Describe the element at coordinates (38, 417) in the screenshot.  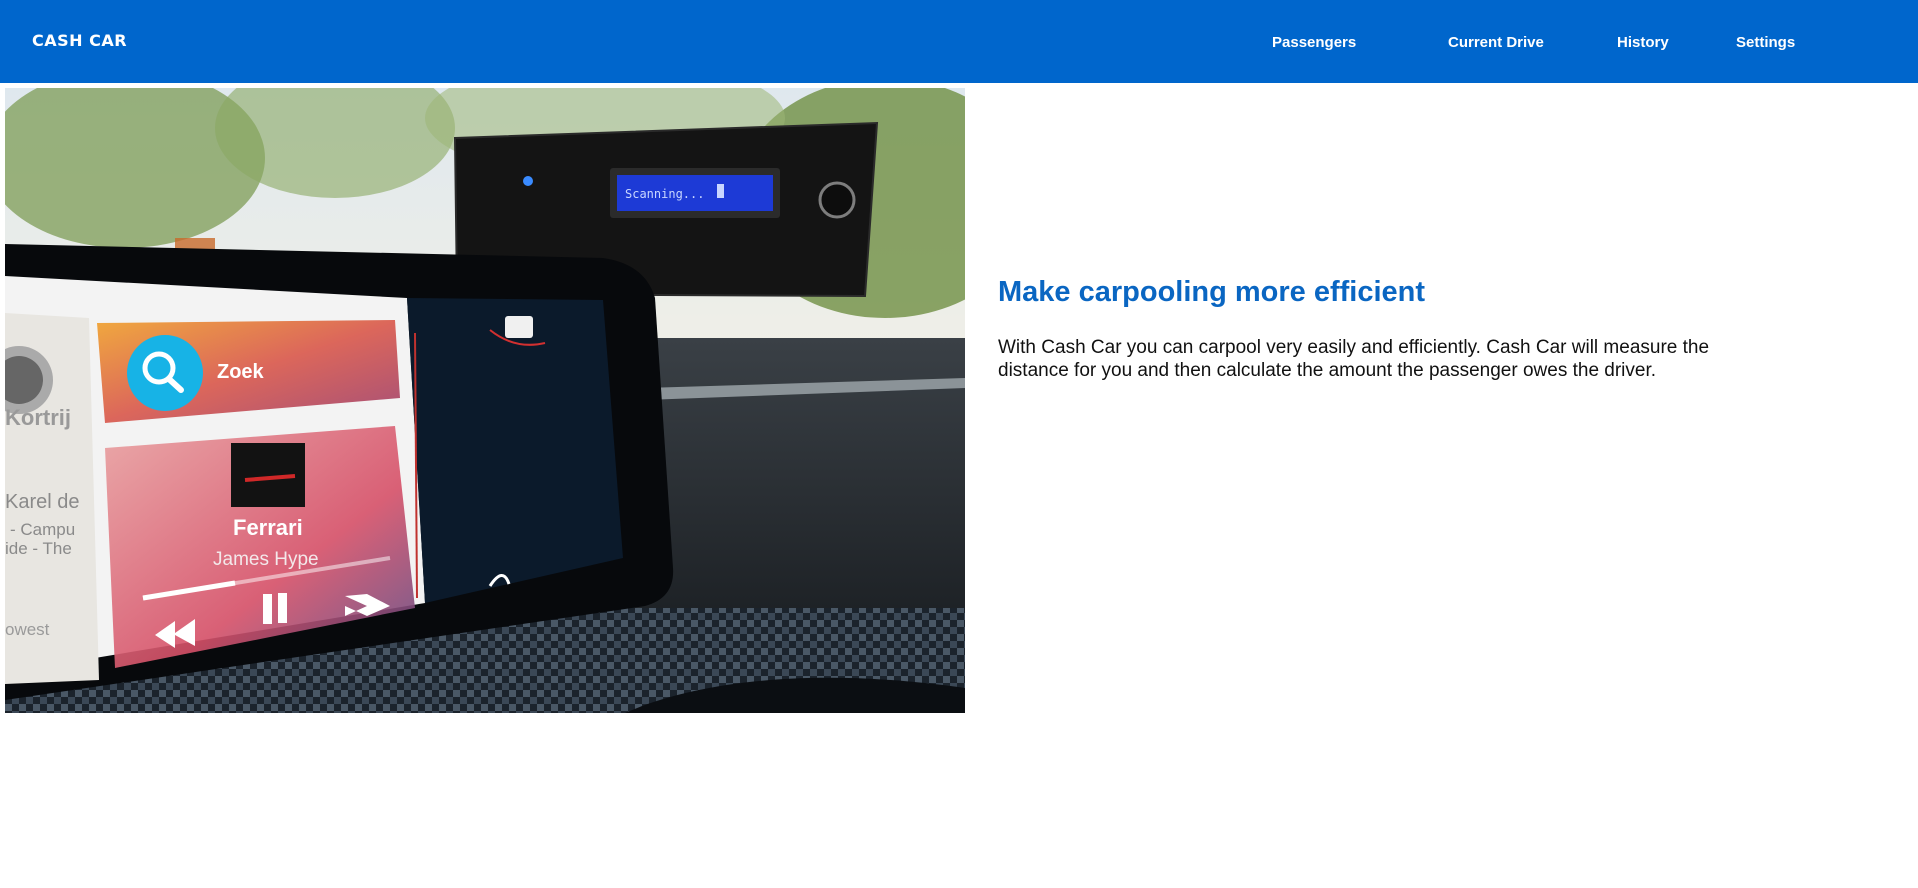
I see `map-label: Kortrij` at that location.